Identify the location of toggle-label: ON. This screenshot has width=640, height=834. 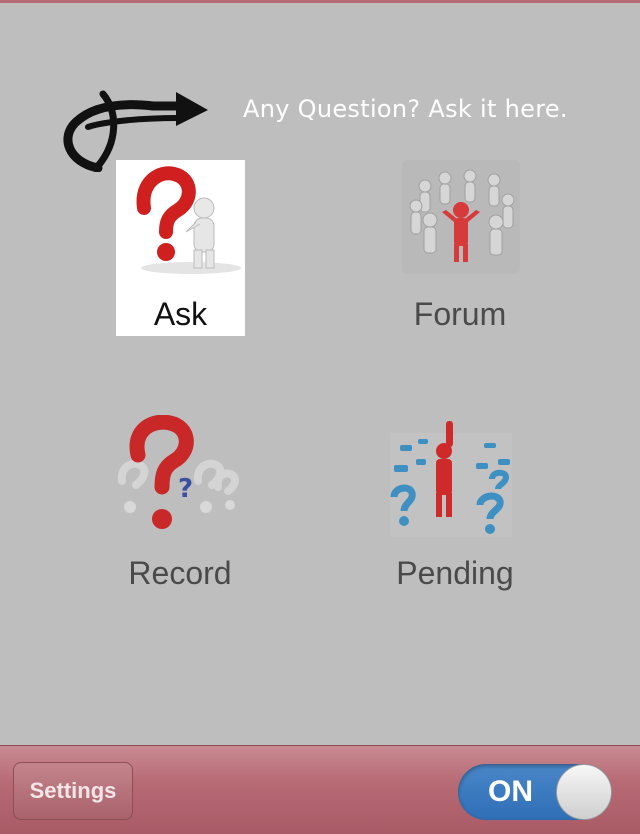
(510, 791).